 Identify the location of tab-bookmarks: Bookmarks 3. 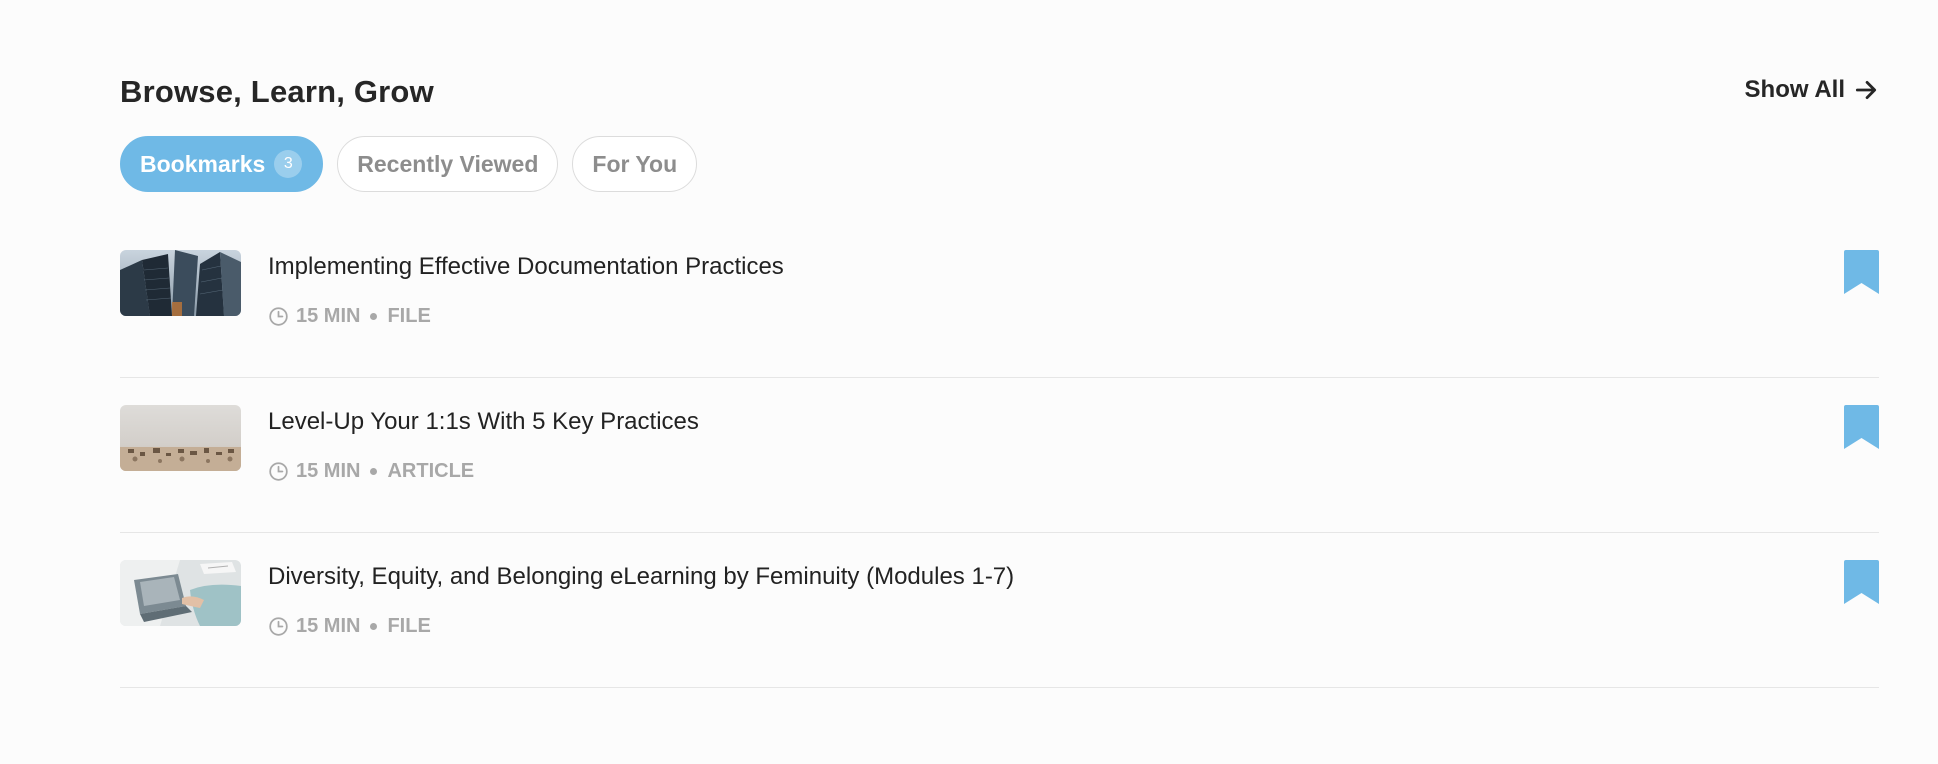
(222, 164).